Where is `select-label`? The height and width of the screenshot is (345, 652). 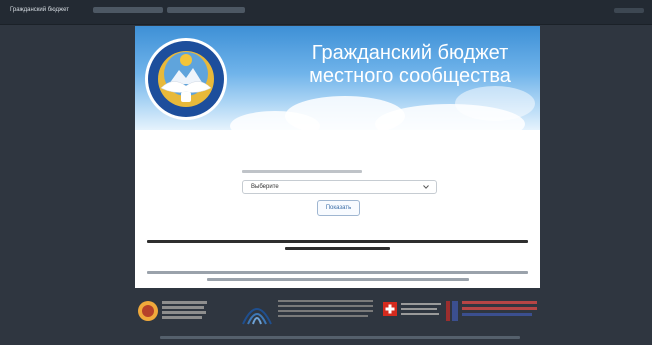 select-label is located at coordinates (302, 171).